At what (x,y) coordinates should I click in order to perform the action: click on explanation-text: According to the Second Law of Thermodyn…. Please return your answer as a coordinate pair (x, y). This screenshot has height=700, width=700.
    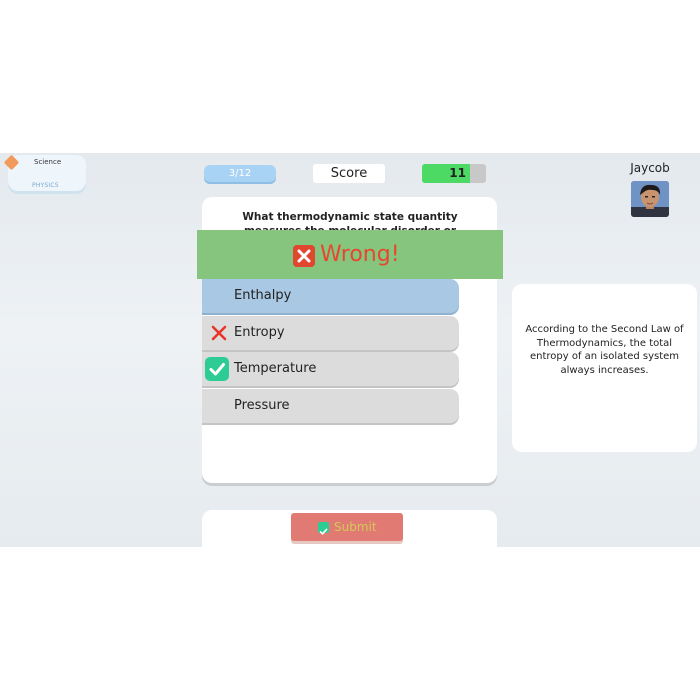
    Looking at the image, I should click on (604, 350).